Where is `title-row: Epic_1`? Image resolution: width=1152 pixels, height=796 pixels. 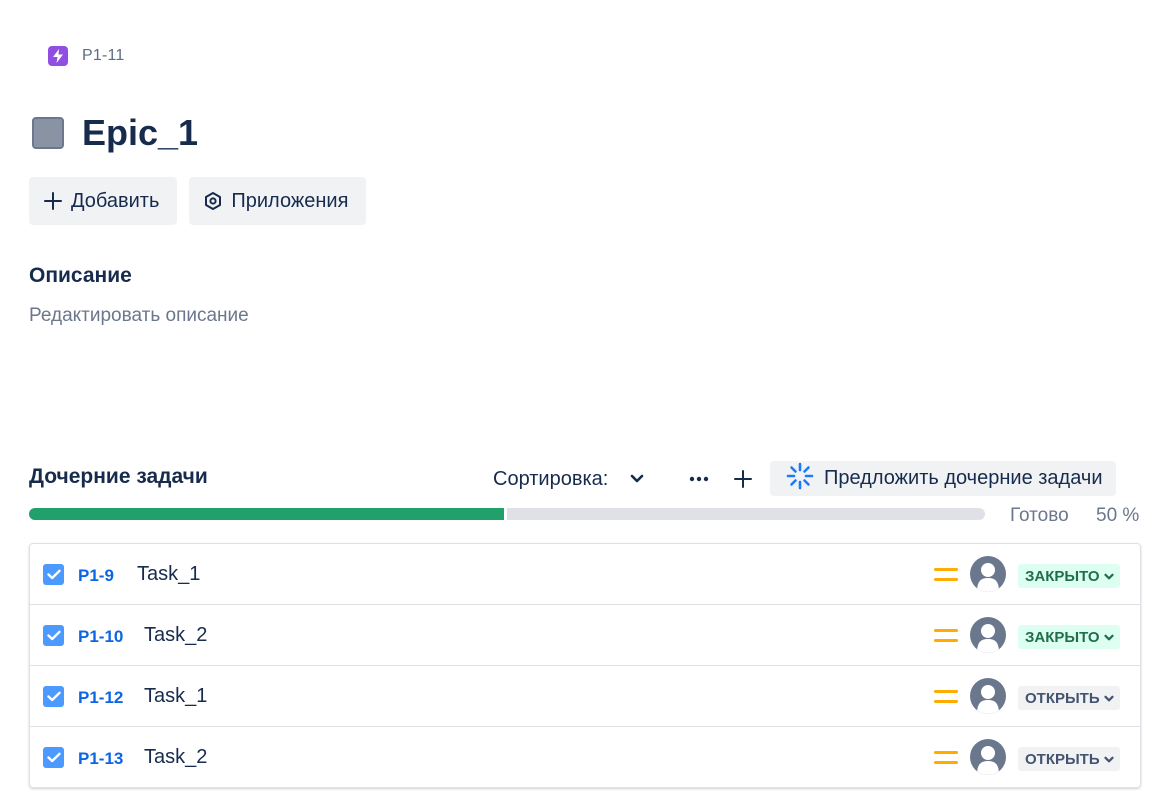
title-row: Epic_1 is located at coordinates (115, 133).